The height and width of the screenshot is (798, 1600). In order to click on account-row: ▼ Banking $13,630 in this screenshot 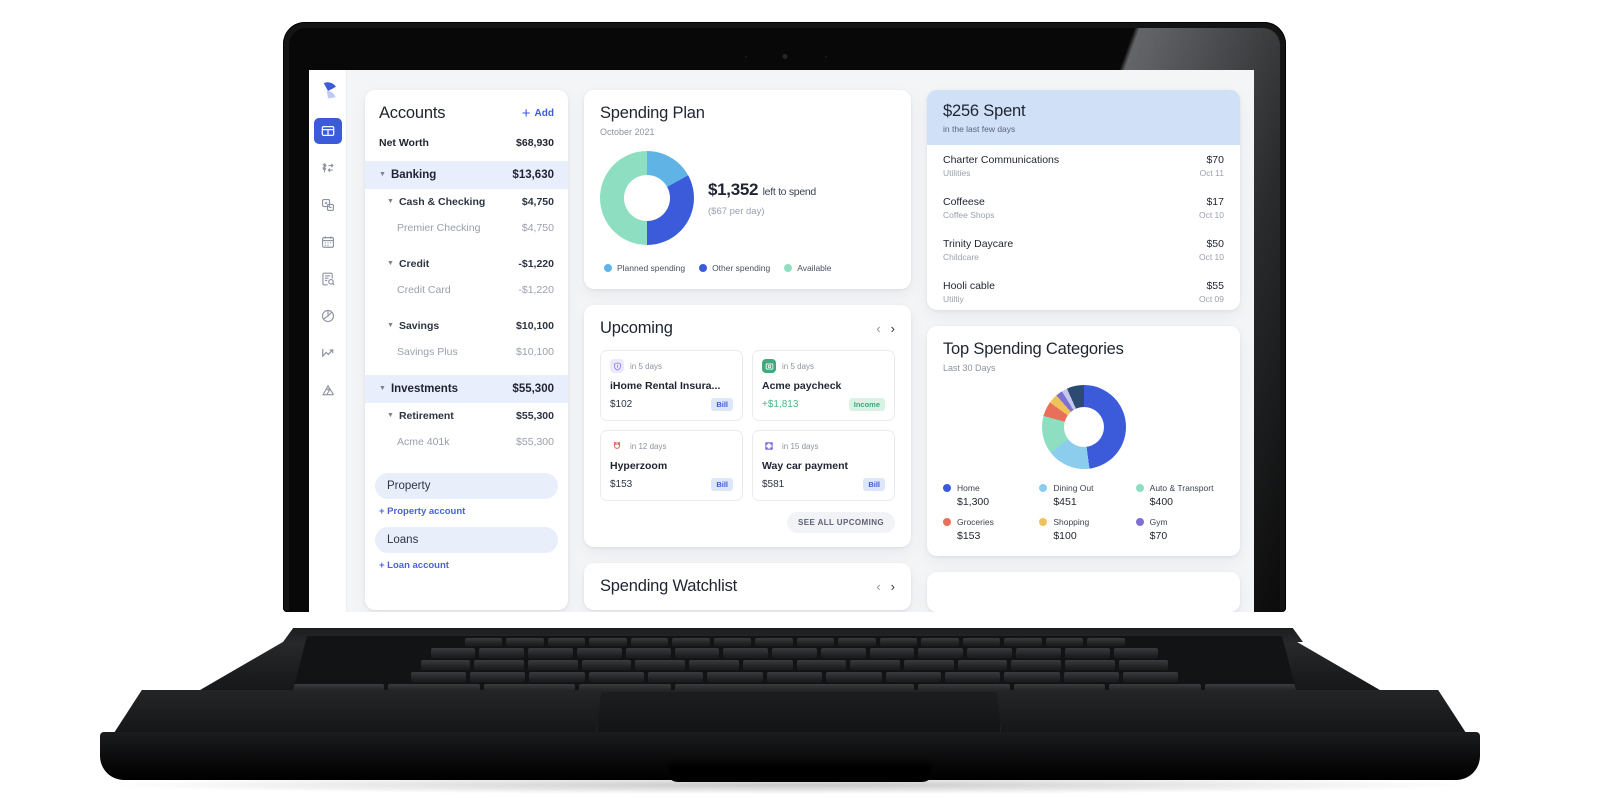, I will do `click(466, 175)`.